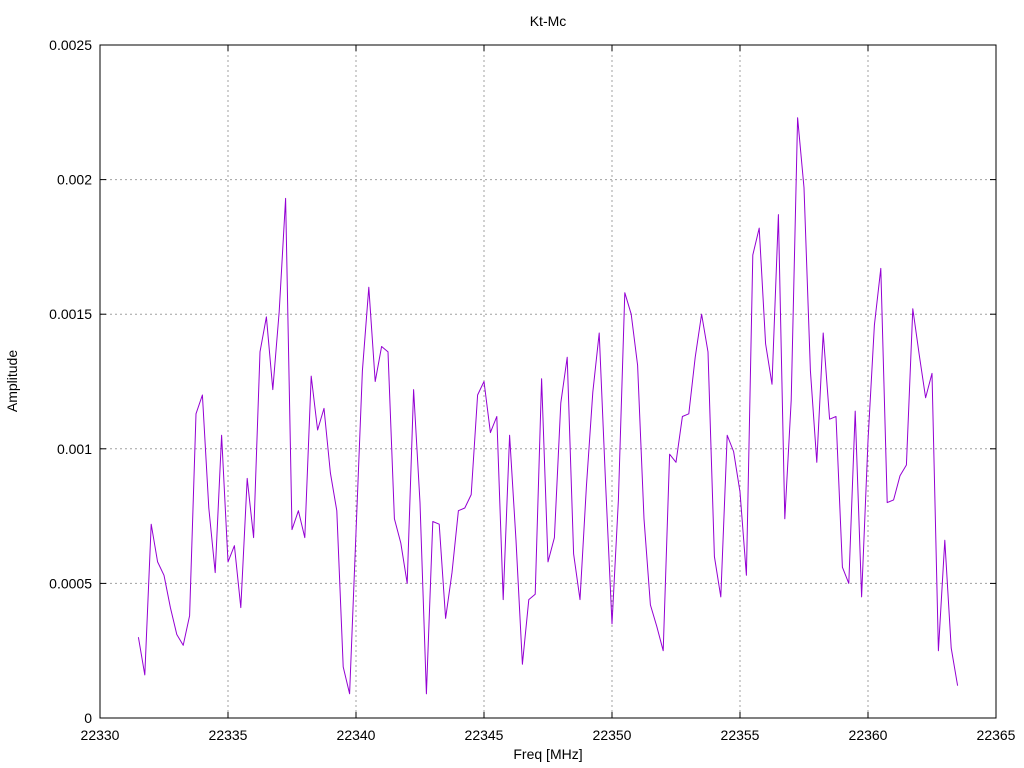 This screenshot has height=768, width=1024. Describe the element at coordinates (100, 735) in the screenshot. I see `x-tick-label: 22330` at that location.